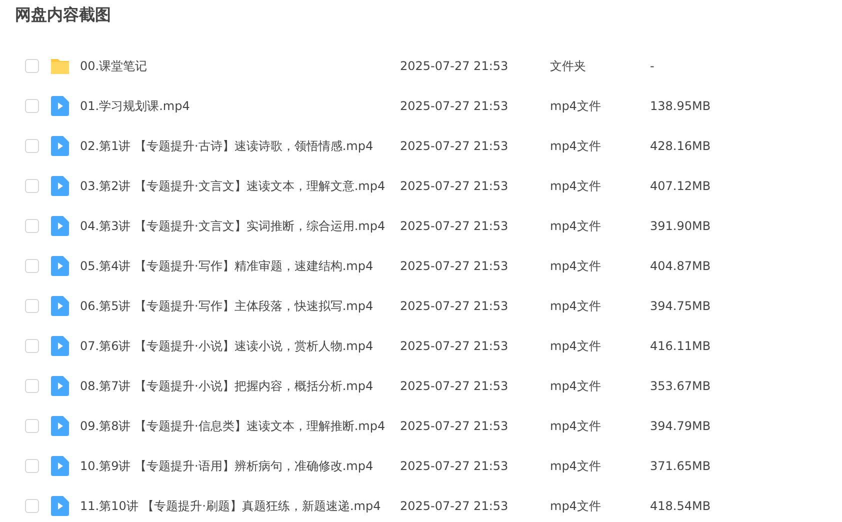 The width and height of the screenshot is (842, 522). I want to click on file-size: -, so click(653, 66).